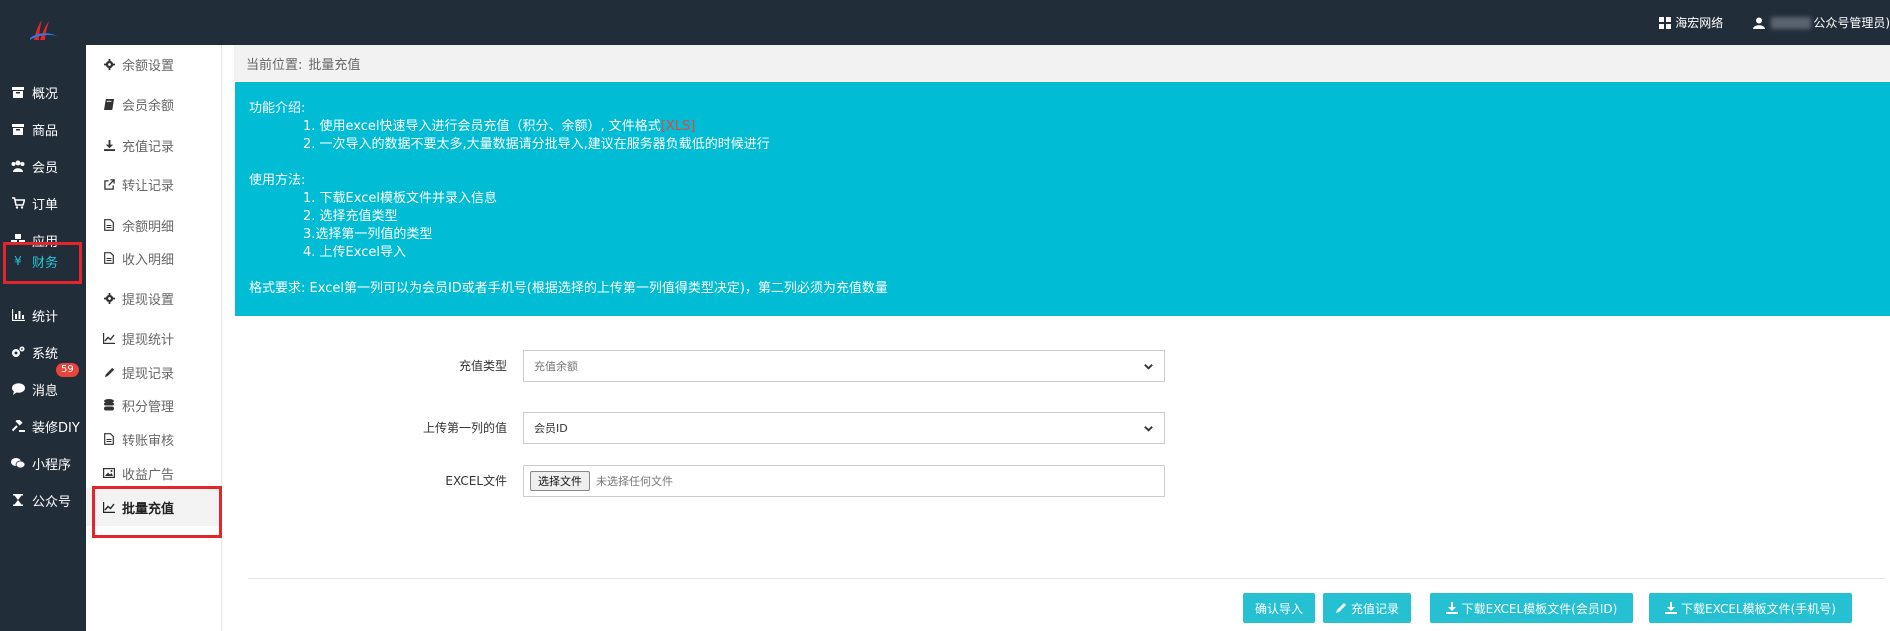 The width and height of the screenshot is (1890, 631). Describe the element at coordinates (148, 227) in the screenshot. I see `subnav-label: 余额明细` at that location.